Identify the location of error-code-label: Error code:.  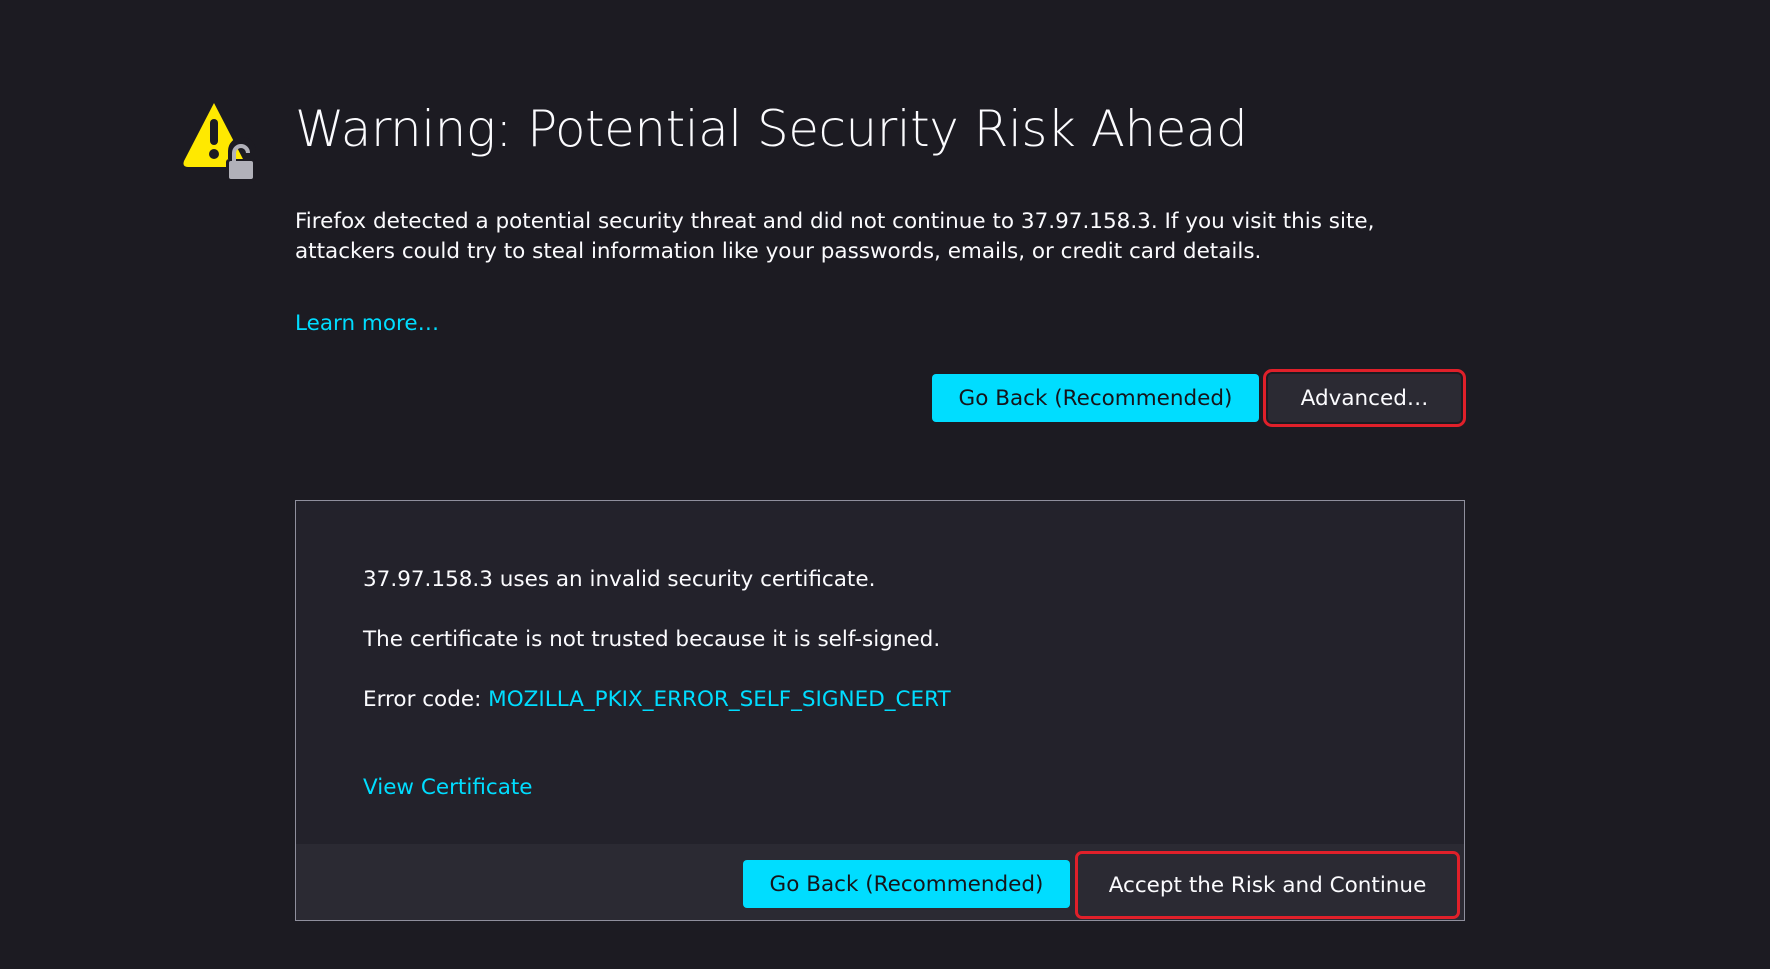
(426, 699).